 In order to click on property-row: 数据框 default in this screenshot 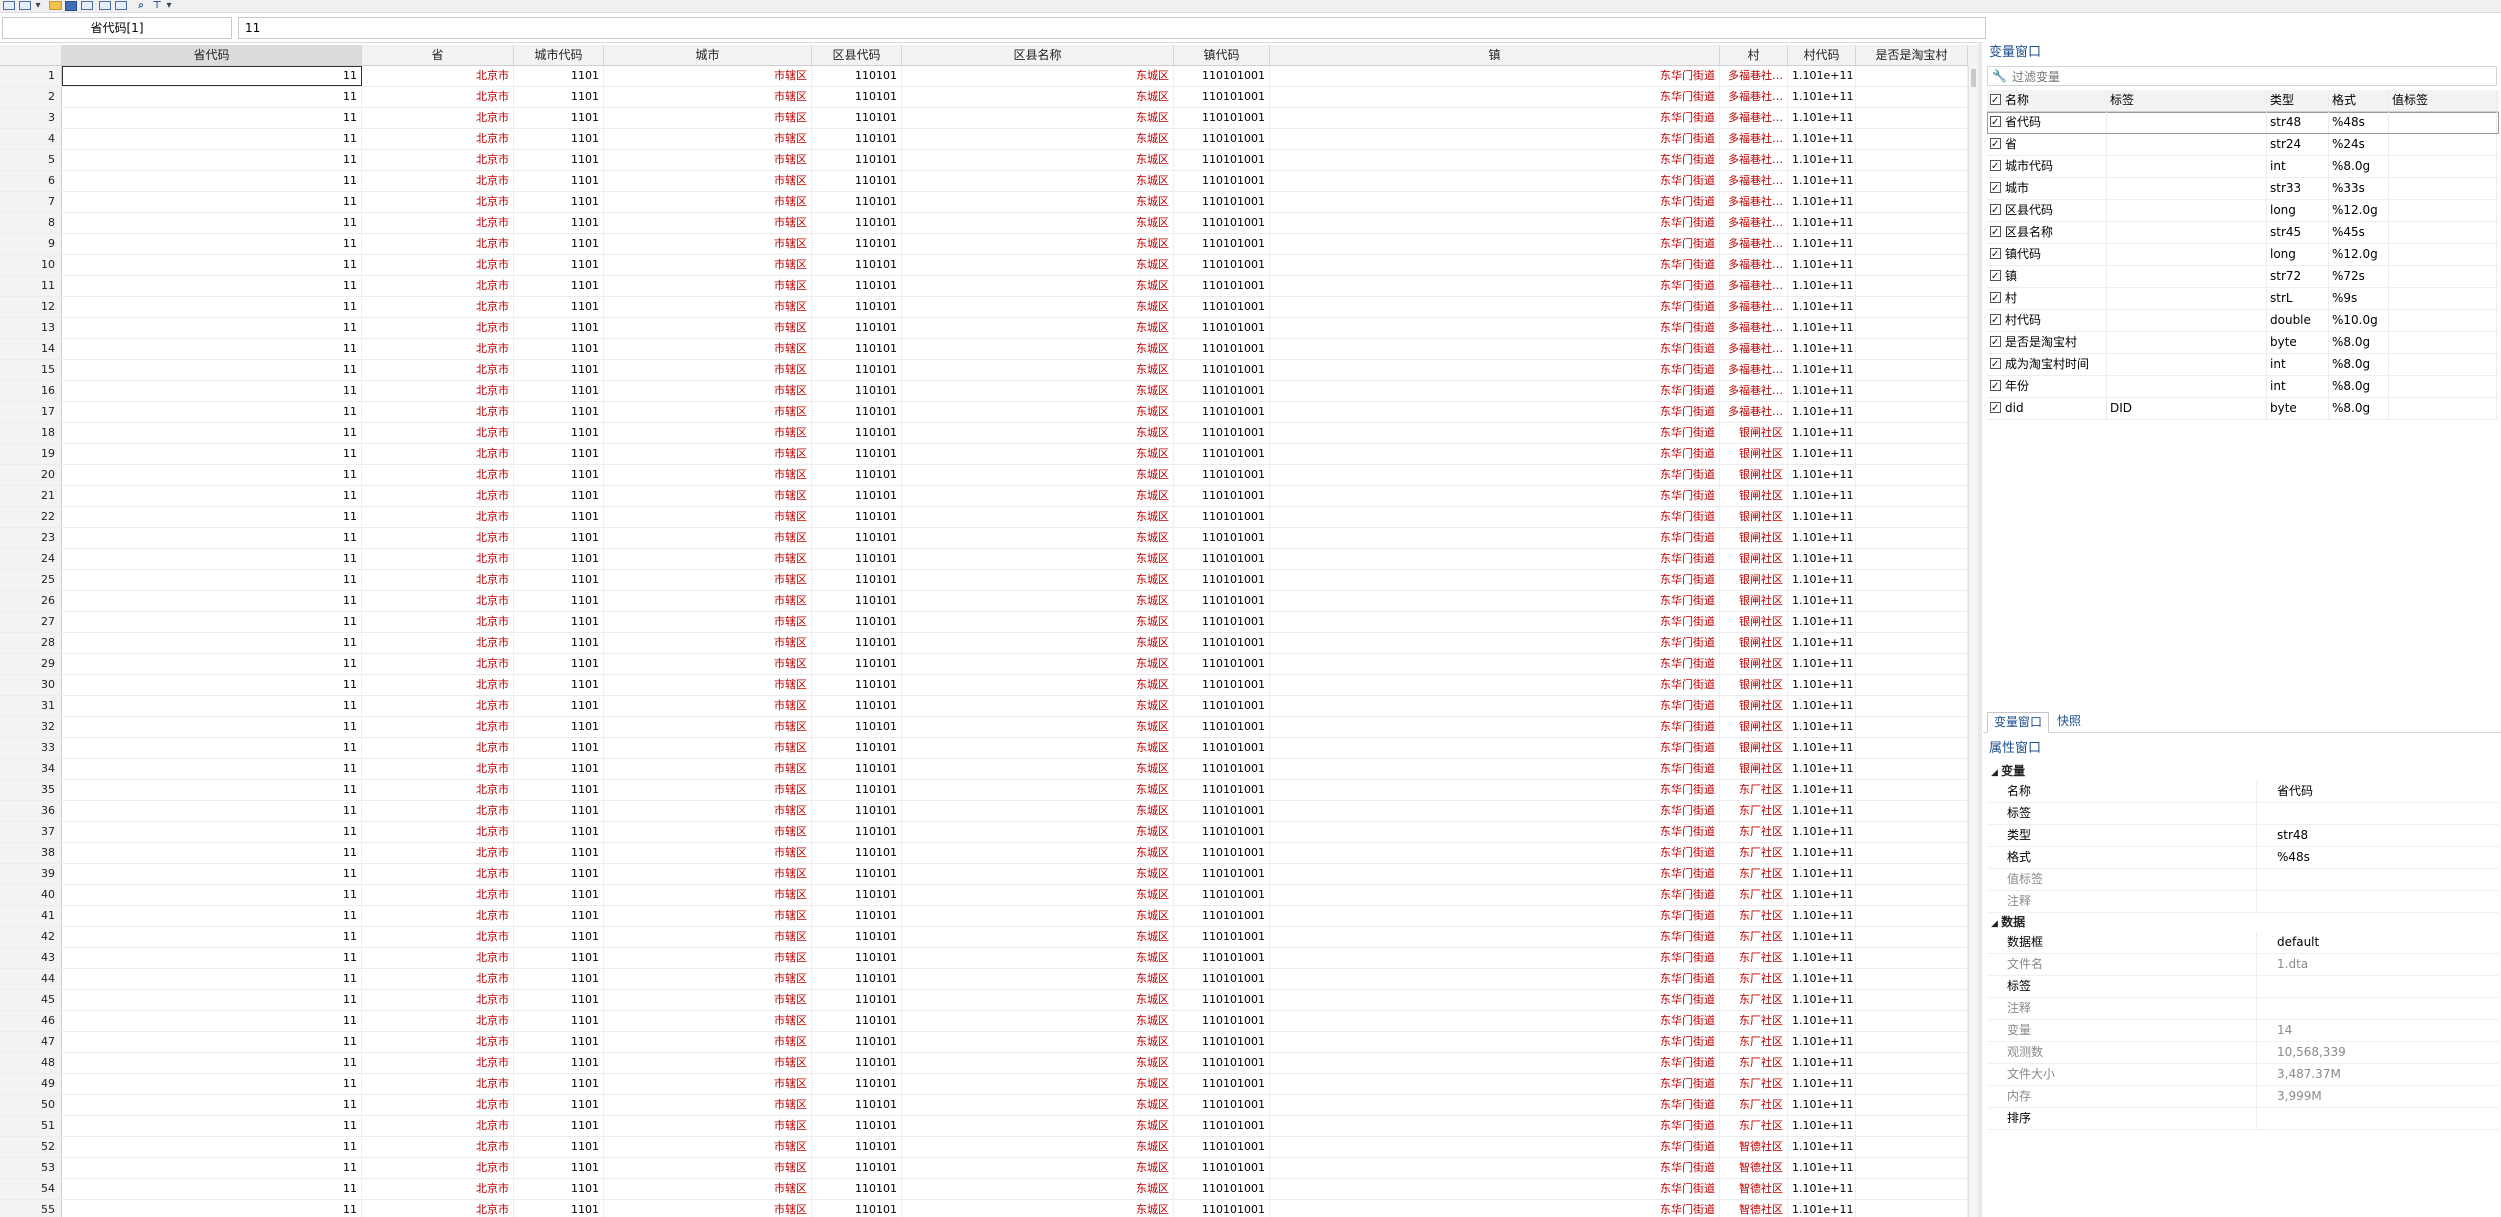, I will do `click(2243, 943)`.